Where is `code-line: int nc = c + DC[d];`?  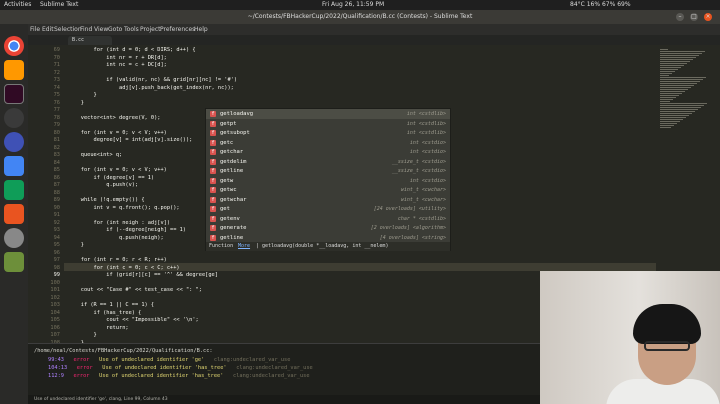 code-line: int nc = c + DC[d]; is located at coordinates (117, 66).